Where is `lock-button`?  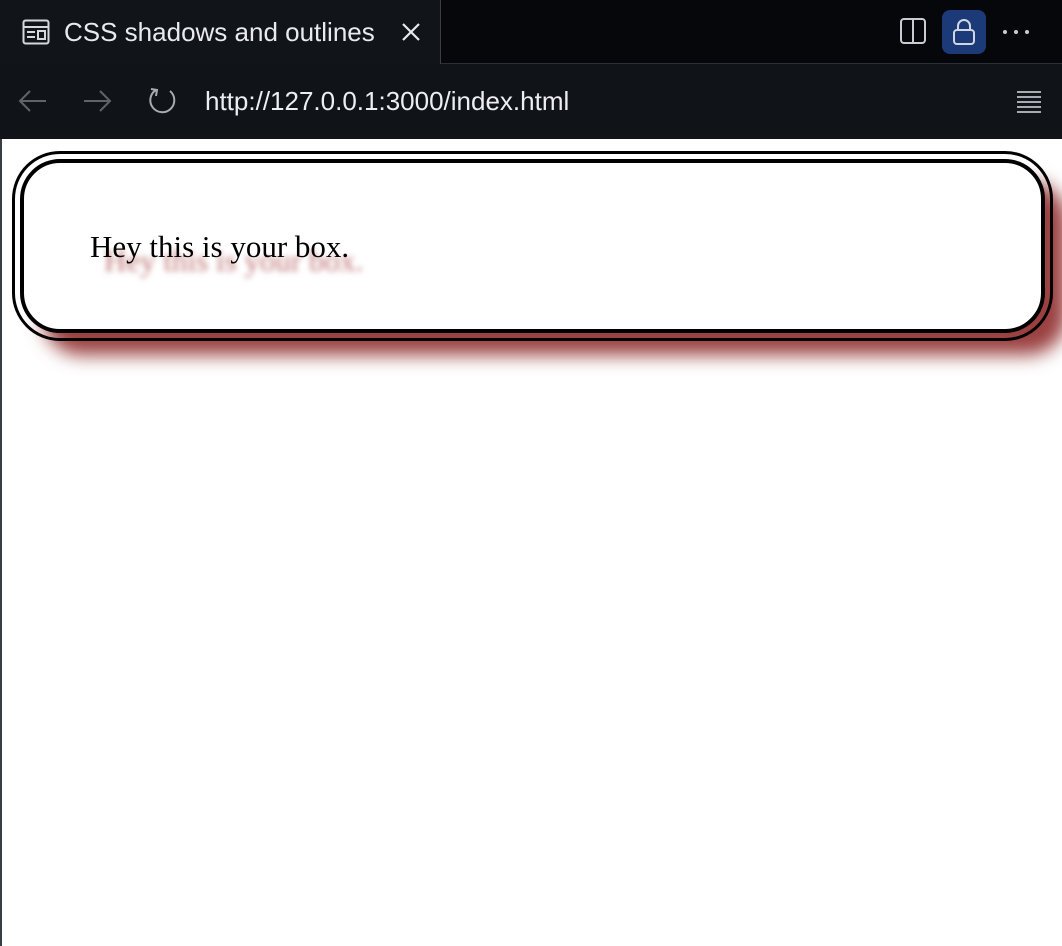 lock-button is located at coordinates (964, 32).